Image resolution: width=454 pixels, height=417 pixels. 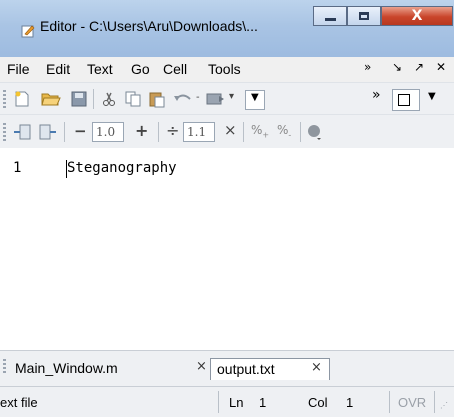 I want to click on maximize-icon, so click(x=364, y=16).